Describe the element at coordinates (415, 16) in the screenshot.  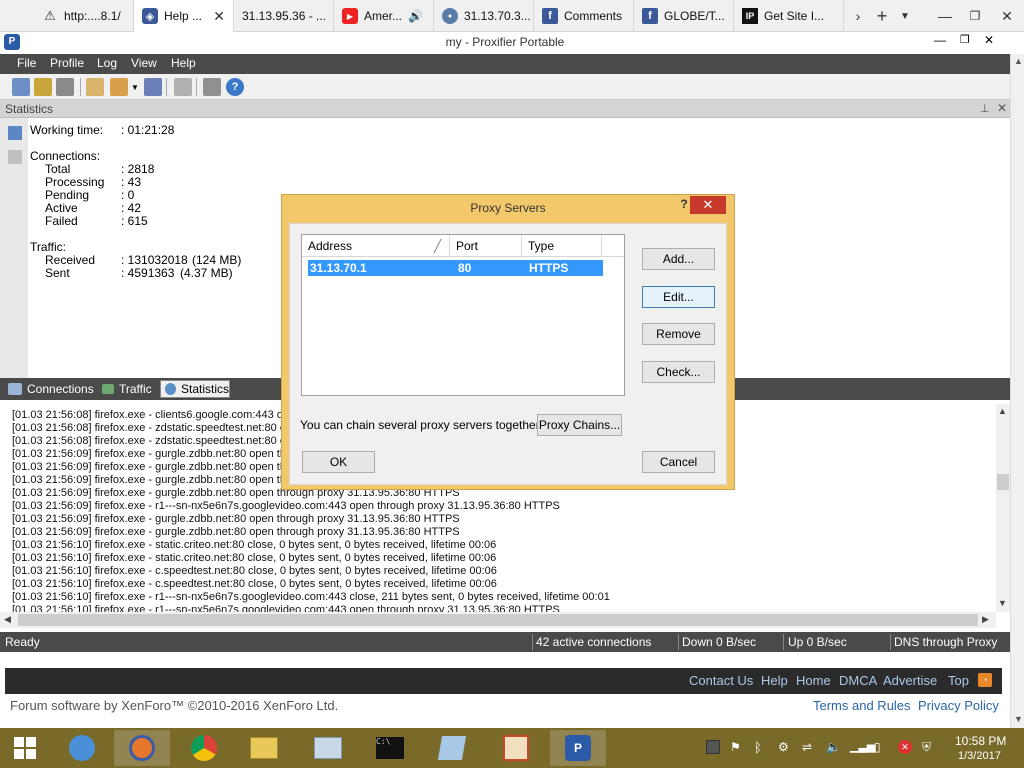
I see `speaker-icon: 🔊` at that location.